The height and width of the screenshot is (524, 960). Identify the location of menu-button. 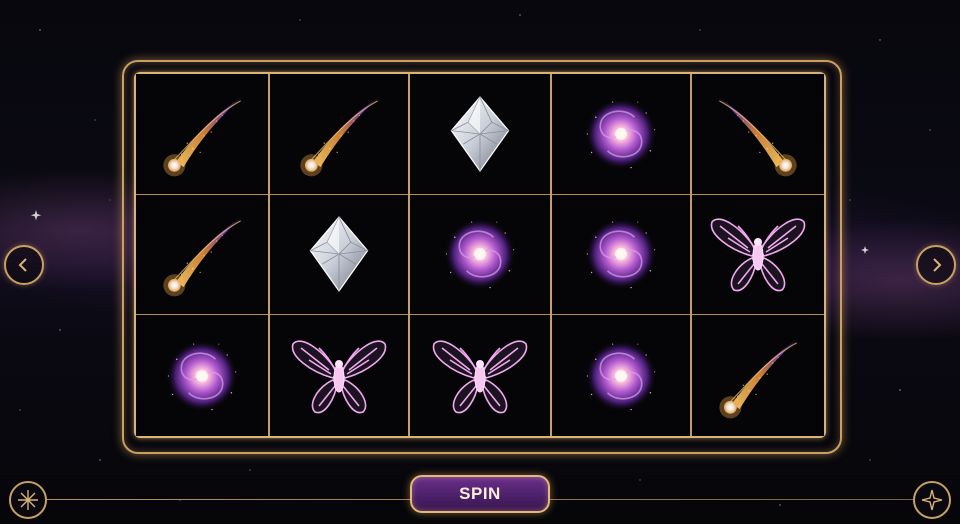
(28, 500).